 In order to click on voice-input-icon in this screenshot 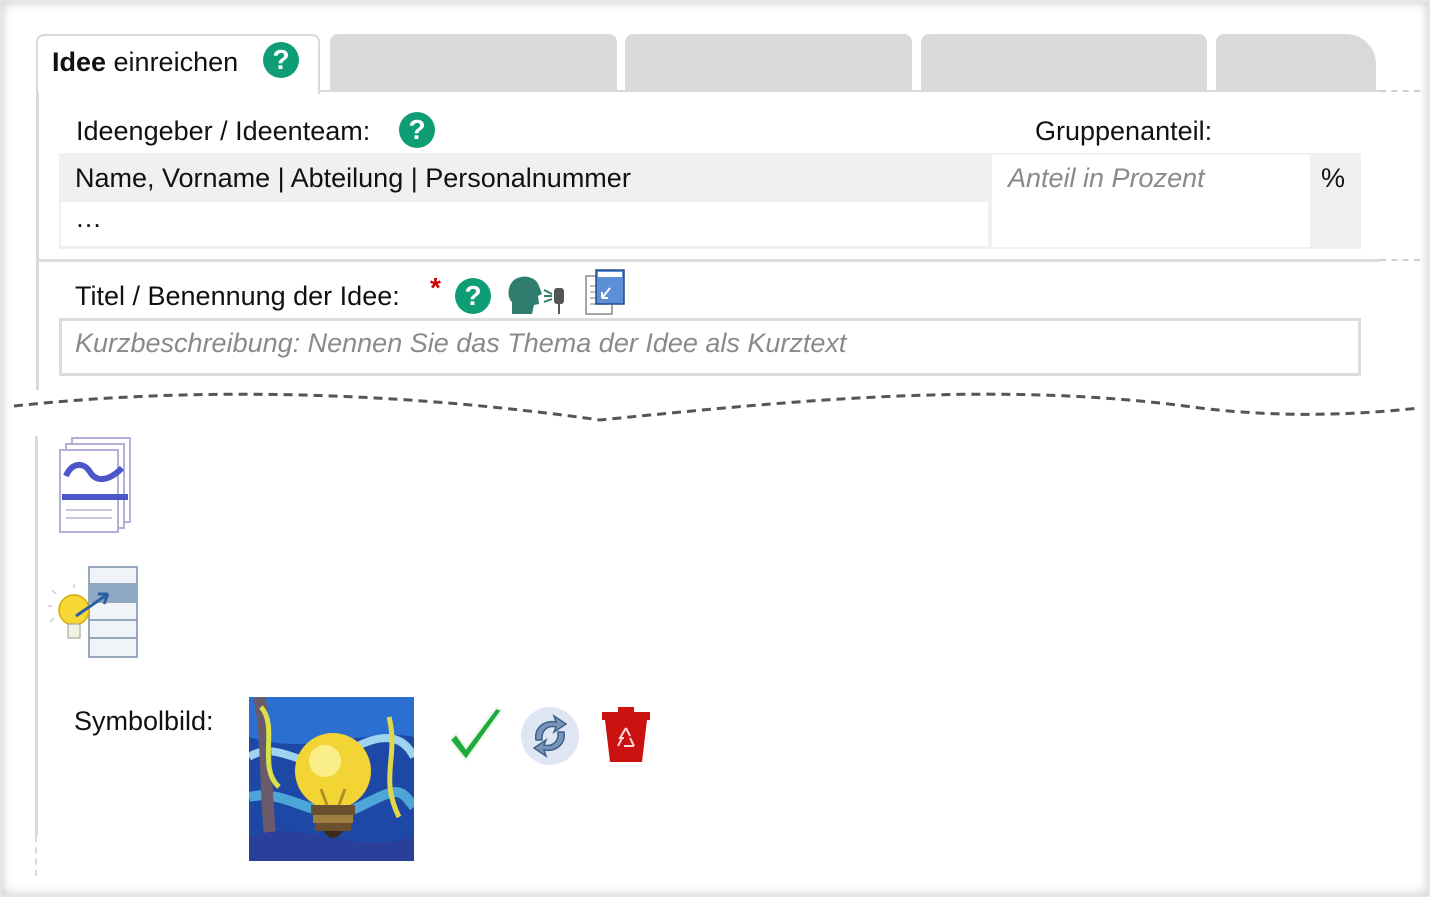, I will do `click(538, 296)`.